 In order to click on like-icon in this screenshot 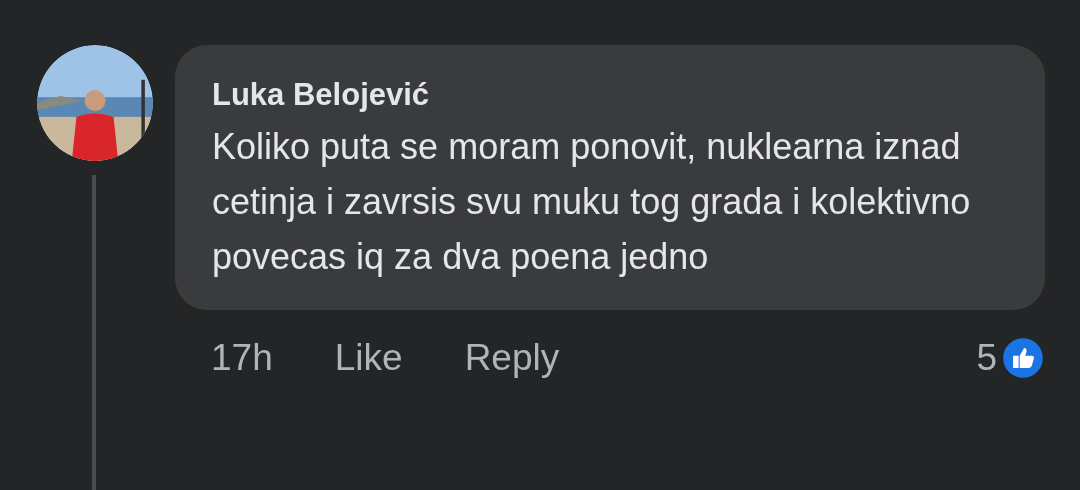, I will do `click(1023, 358)`.